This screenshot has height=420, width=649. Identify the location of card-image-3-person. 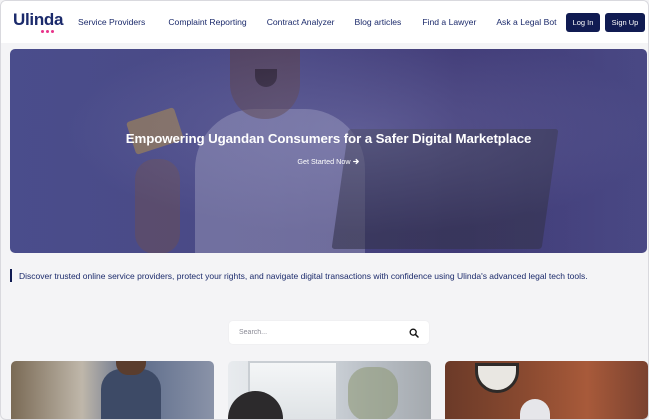
(535, 409).